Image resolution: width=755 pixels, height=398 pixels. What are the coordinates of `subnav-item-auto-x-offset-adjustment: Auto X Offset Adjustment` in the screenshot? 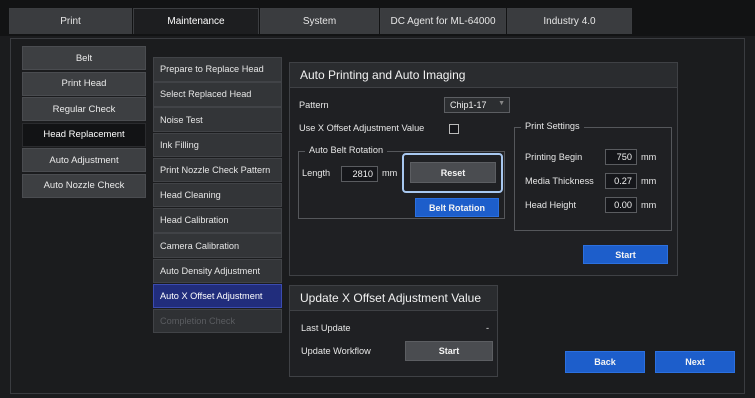 It's located at (217, 296).